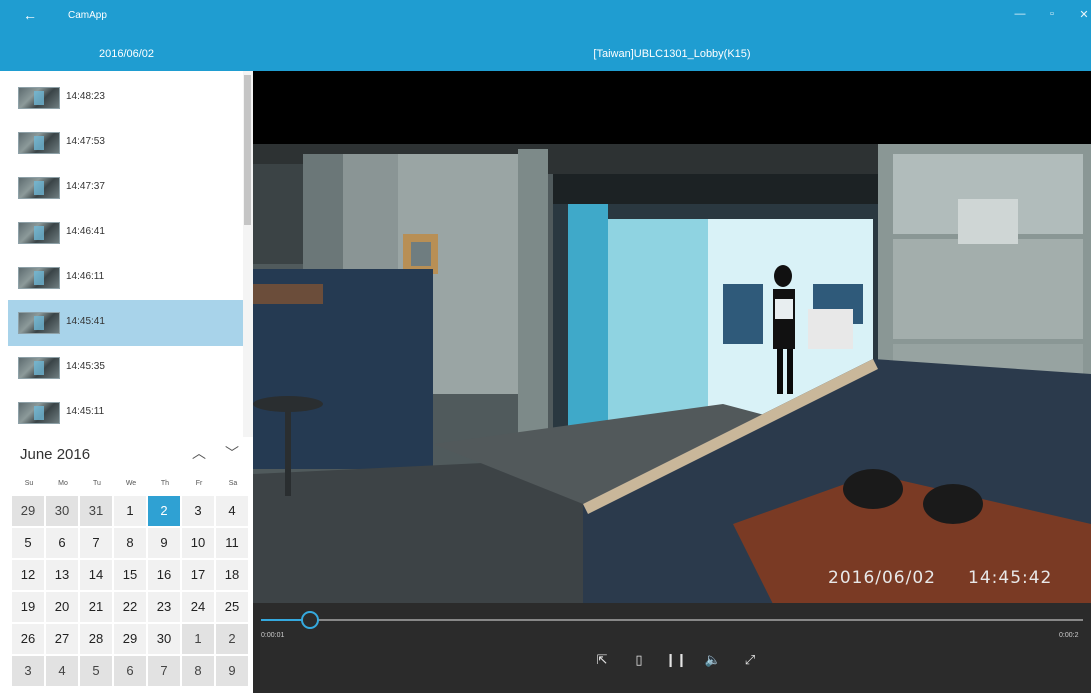 The height and width of the screenshot is (693, 1091). What do you see at coordinates (672, 54) in the screenshot?
I see `camera-title: [Taiwan]UBLC1301_Lobby(K15)` at bounding box center [672, 54].